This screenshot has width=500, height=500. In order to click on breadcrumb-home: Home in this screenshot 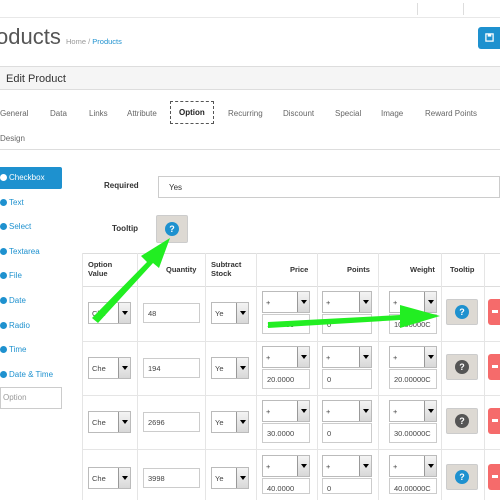, I will do `click(76, 41)`.